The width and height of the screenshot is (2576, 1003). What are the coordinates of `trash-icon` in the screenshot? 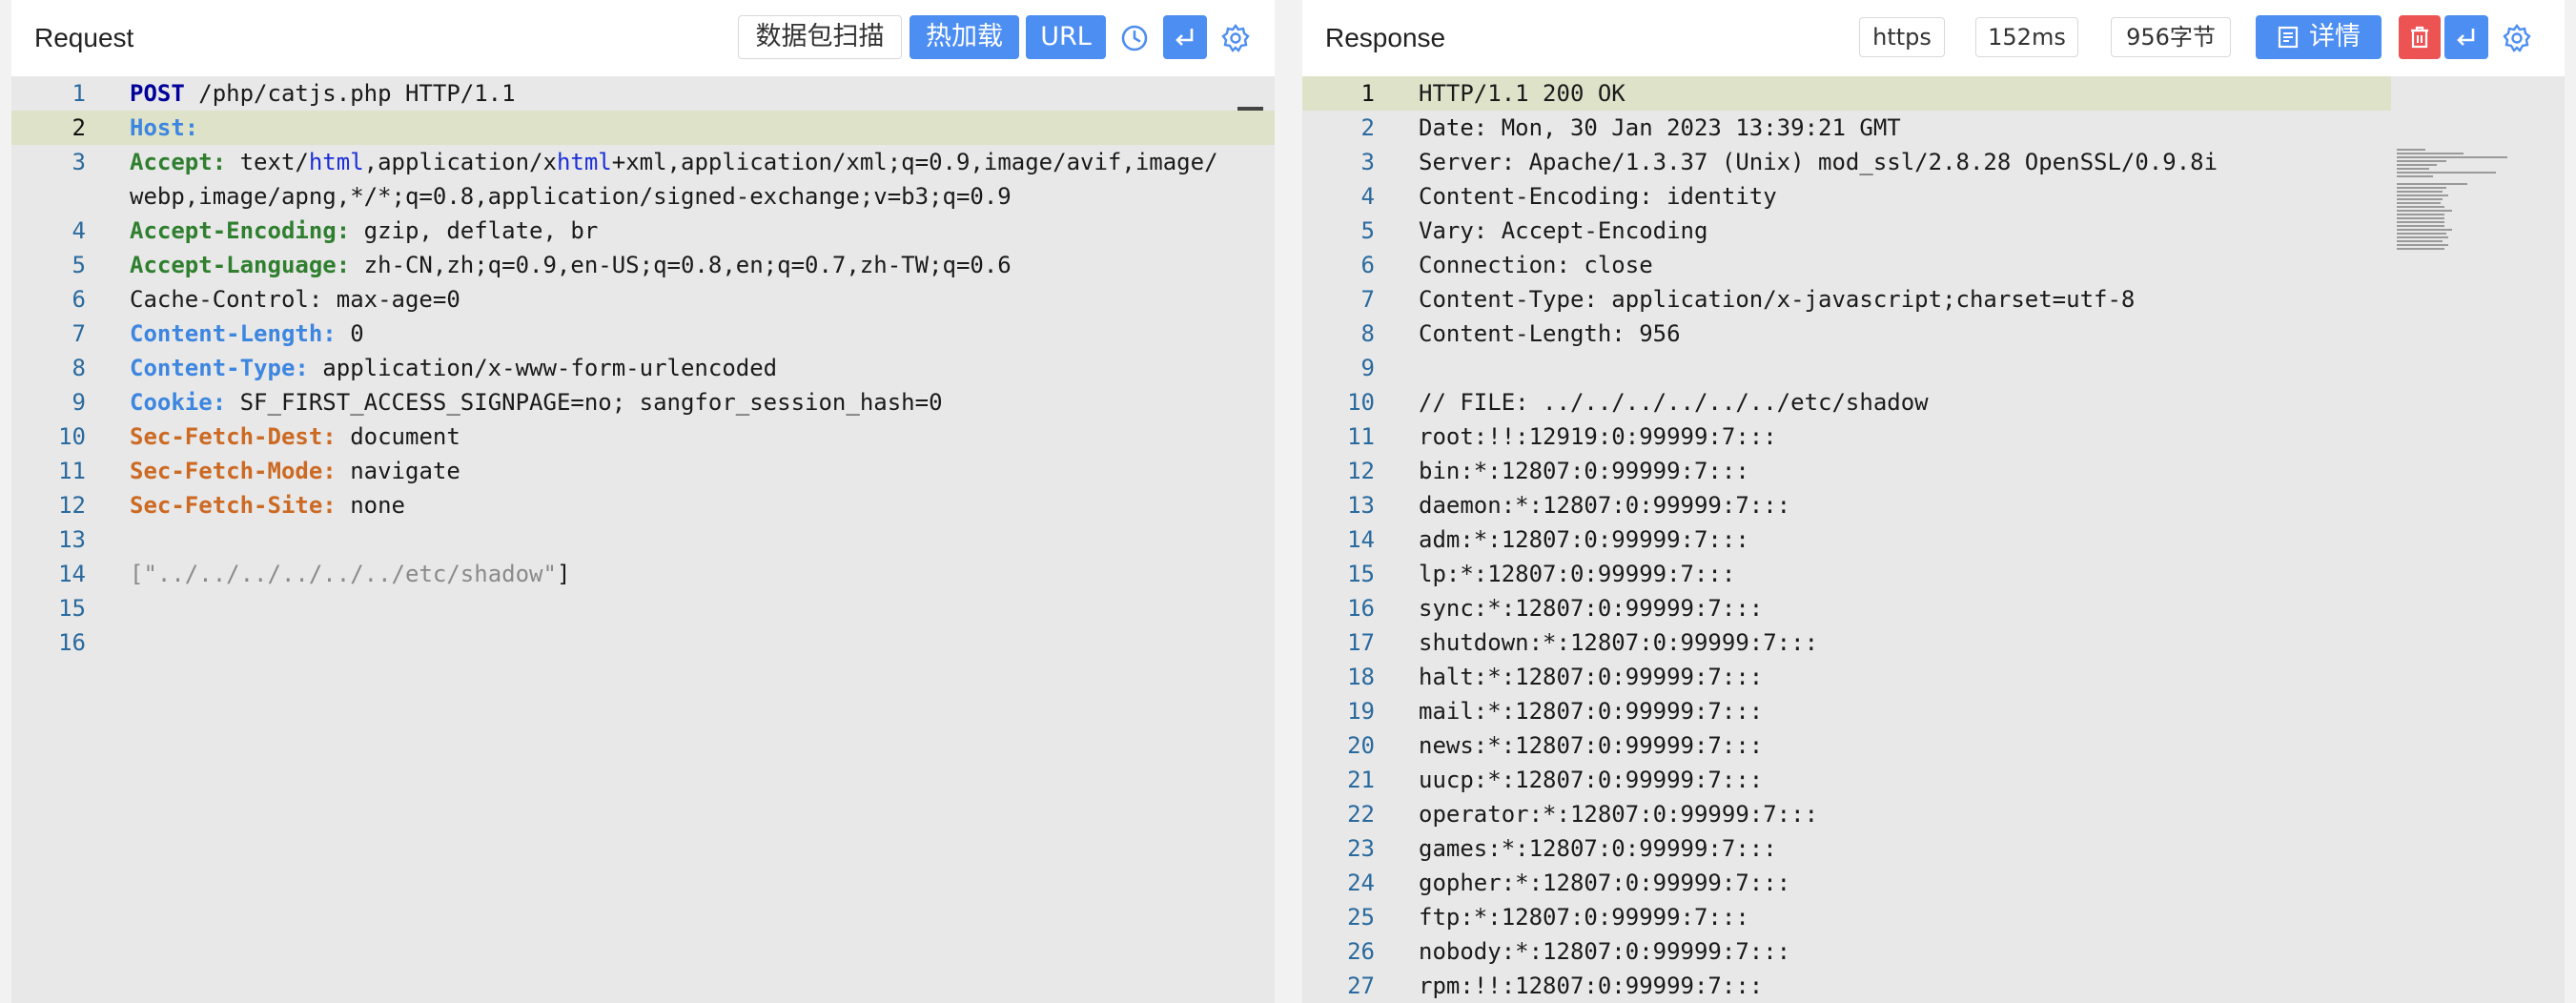 It's located at (2419, 37).